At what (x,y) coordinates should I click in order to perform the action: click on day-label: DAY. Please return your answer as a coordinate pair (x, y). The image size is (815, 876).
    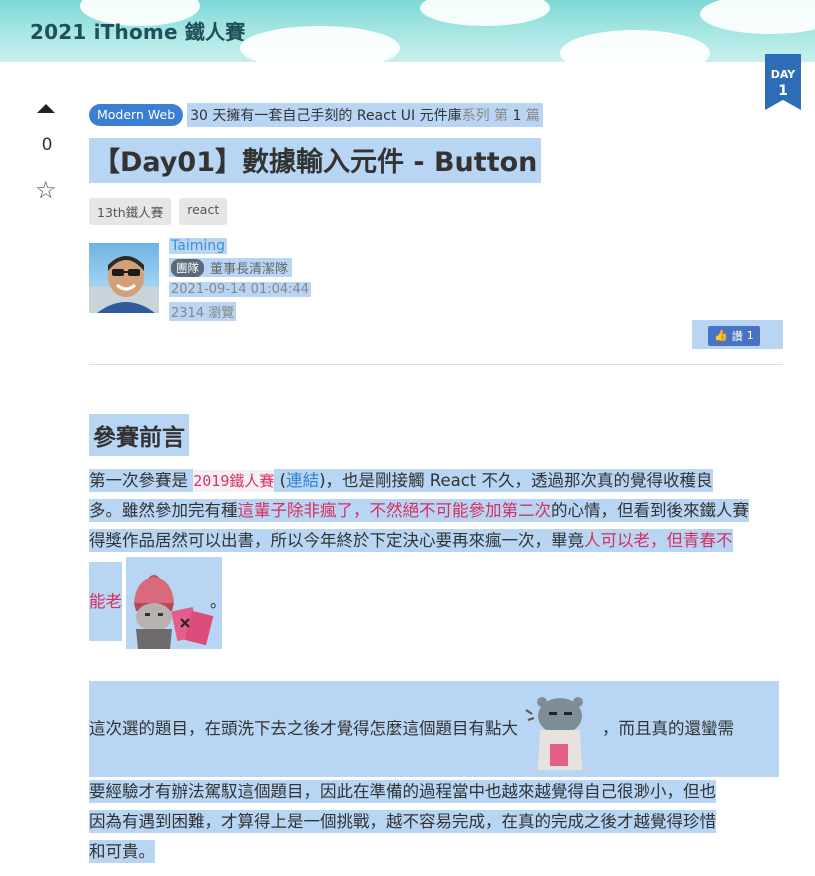
    Looking at the image, I should click on (783, 74).